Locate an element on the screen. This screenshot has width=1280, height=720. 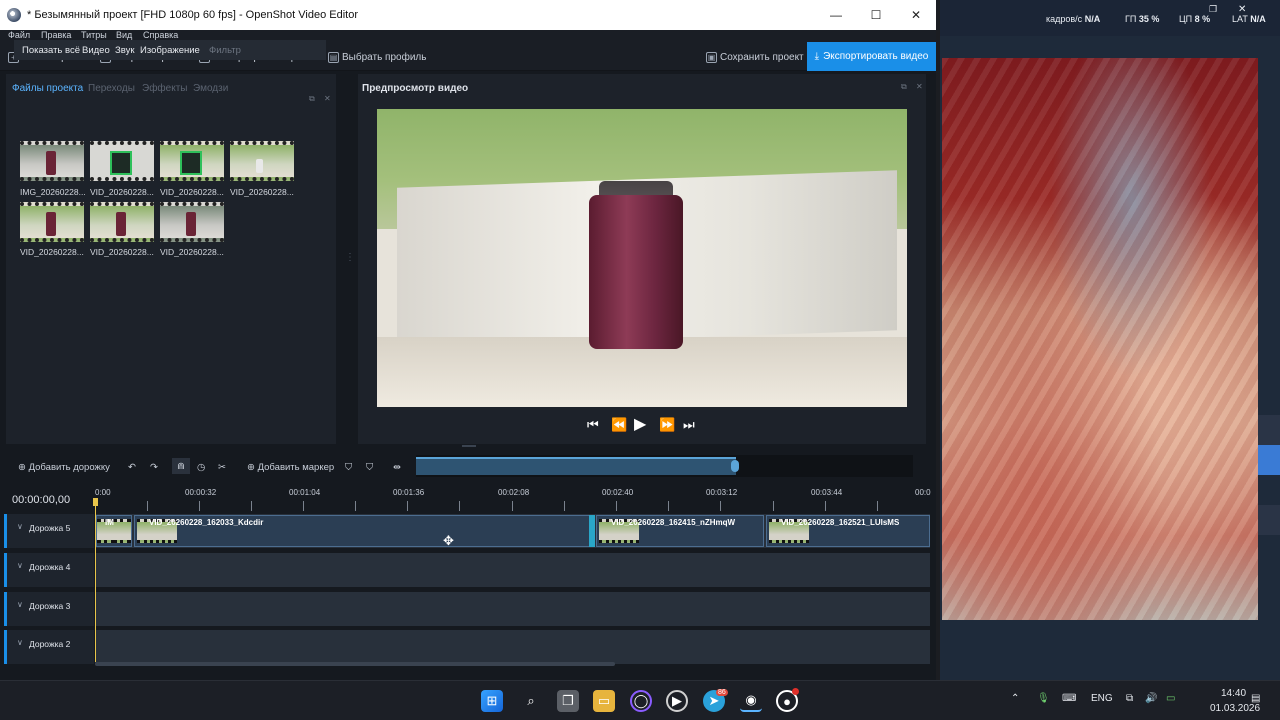
tab-effects: Эффекты is located at coordinates (164, 88).